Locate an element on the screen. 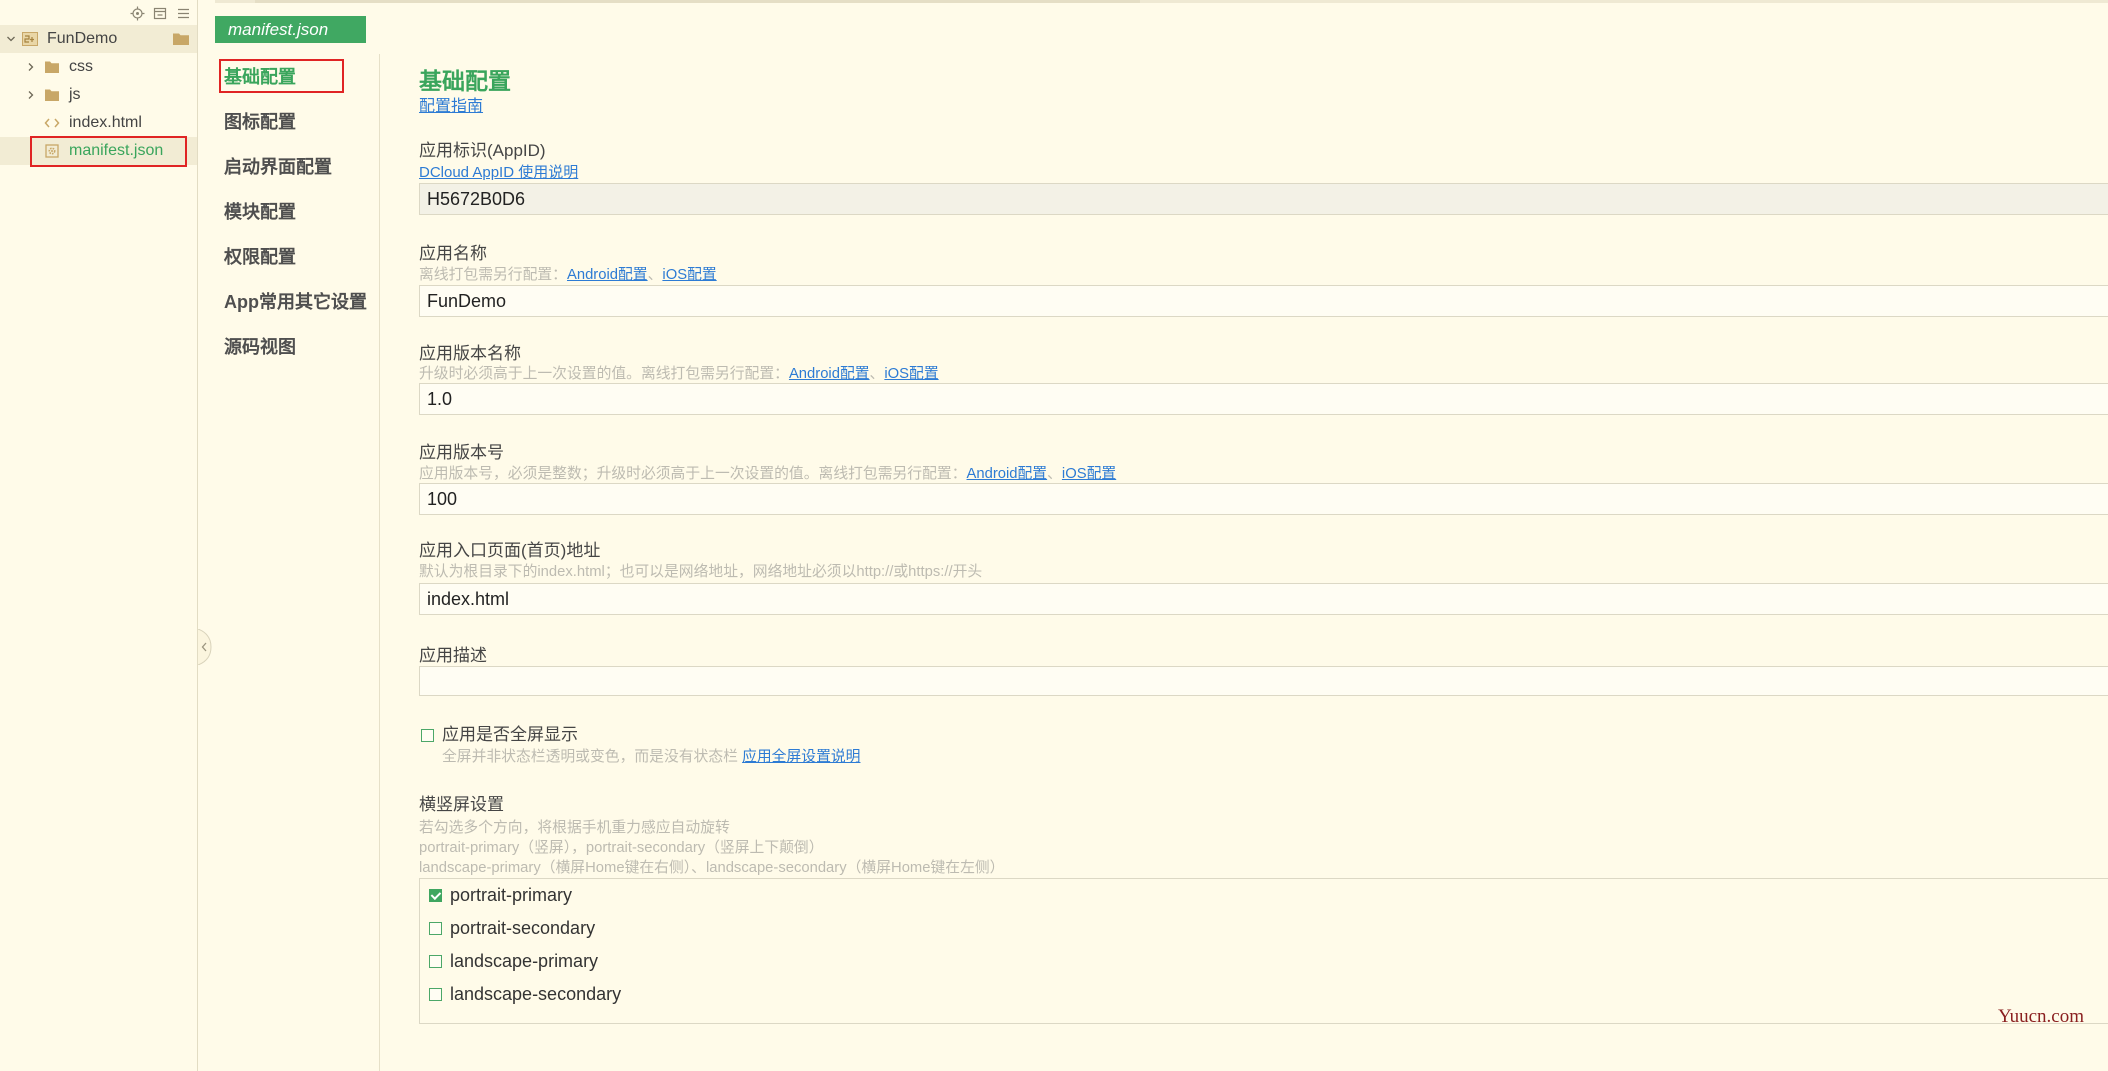 The height and width of the screenshot is (1071, 2108). launch-path-label: 应用入口页面(首页)地址 is located at coordinates (510, 550).